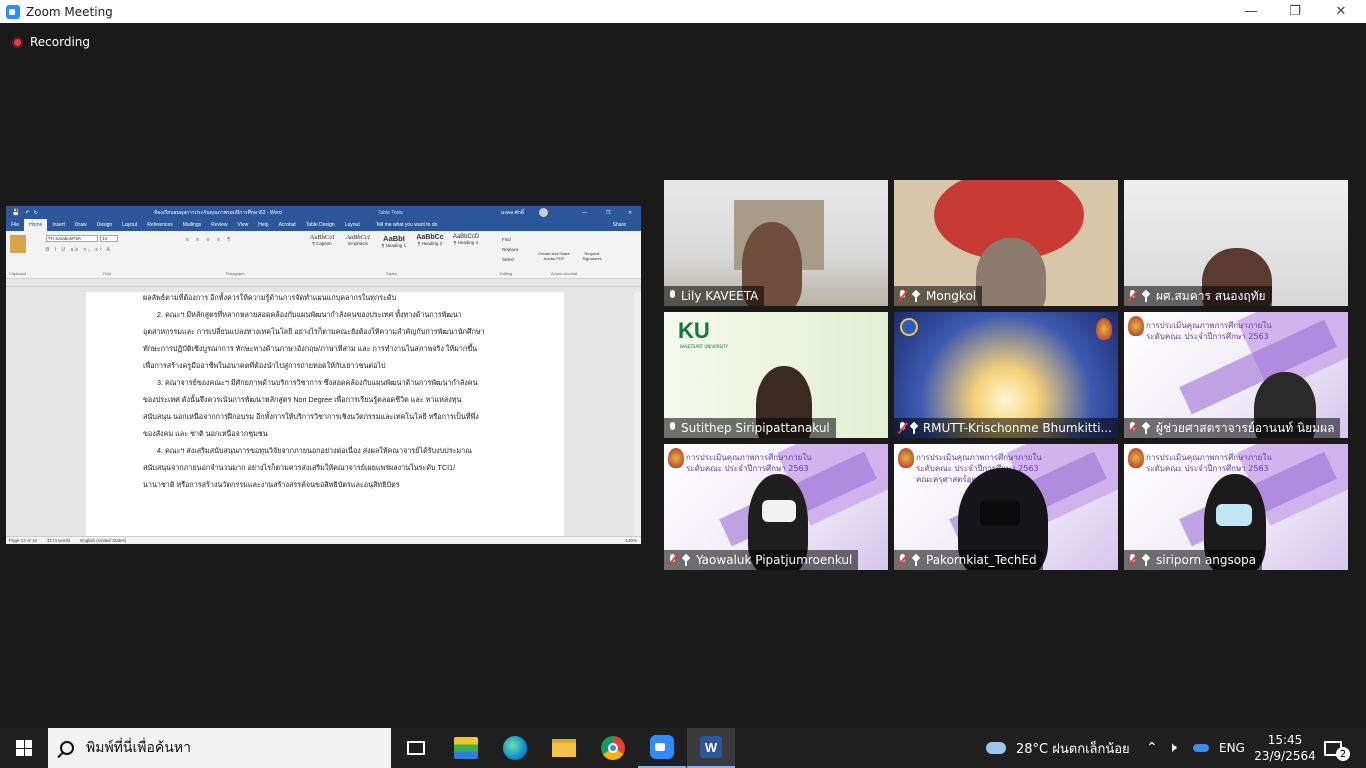  Describe the element at coordinates (909, 327) in the screenshot. I see `university-seal-icon` at that location.